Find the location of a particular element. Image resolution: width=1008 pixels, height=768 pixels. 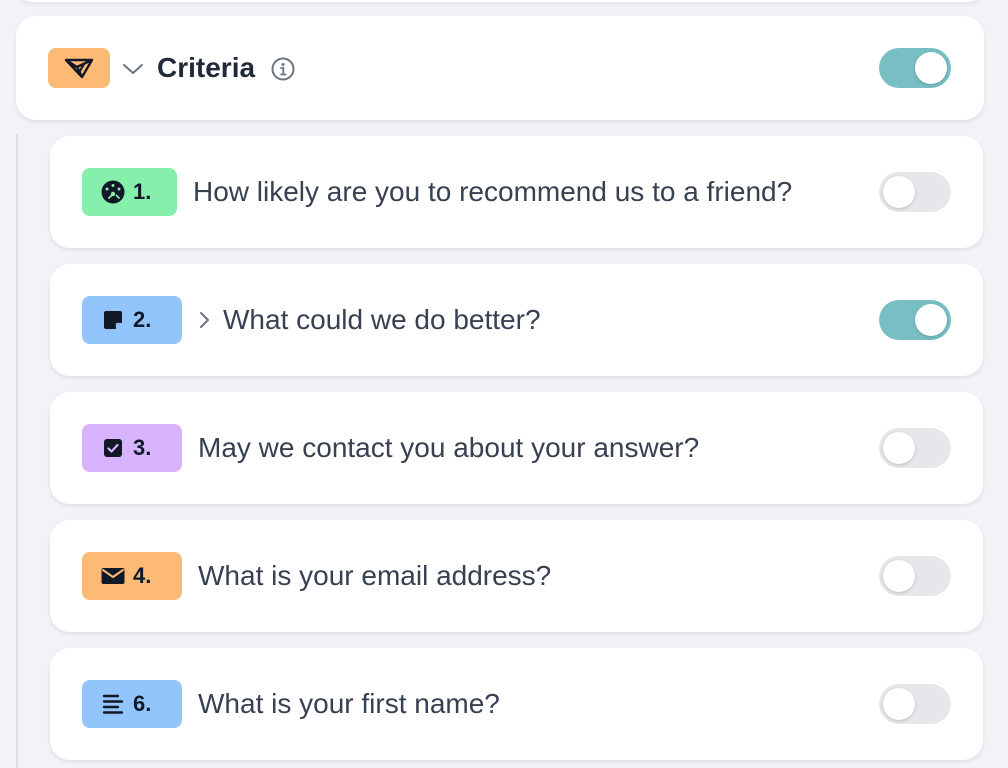

paper-plane-icon is located at coordinates (79, 68).